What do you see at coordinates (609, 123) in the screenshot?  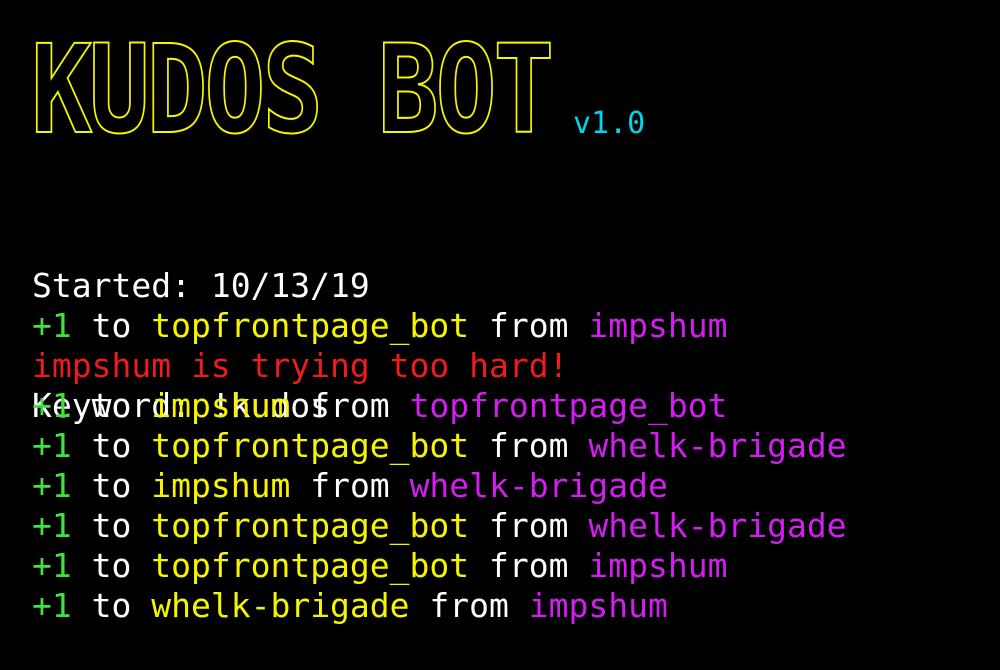 I see `version-label: v1.0` at bounding box center [609, 123].